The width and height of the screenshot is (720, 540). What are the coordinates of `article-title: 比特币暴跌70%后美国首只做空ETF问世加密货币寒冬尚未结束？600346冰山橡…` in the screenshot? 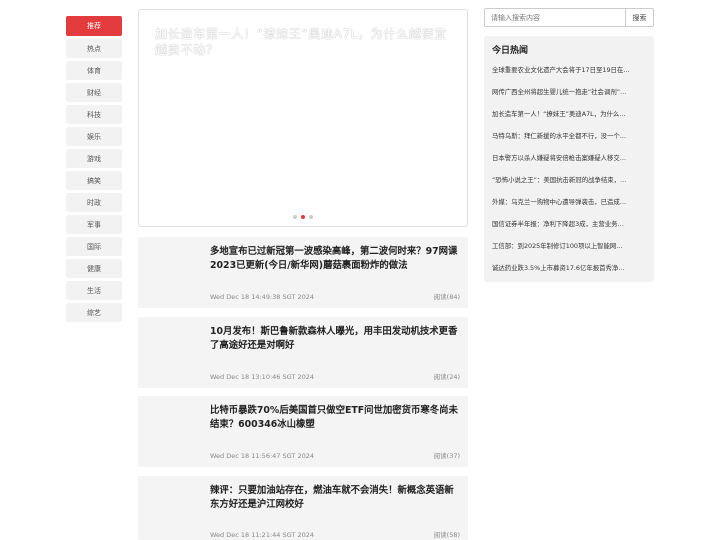 It's located at (335, 418).